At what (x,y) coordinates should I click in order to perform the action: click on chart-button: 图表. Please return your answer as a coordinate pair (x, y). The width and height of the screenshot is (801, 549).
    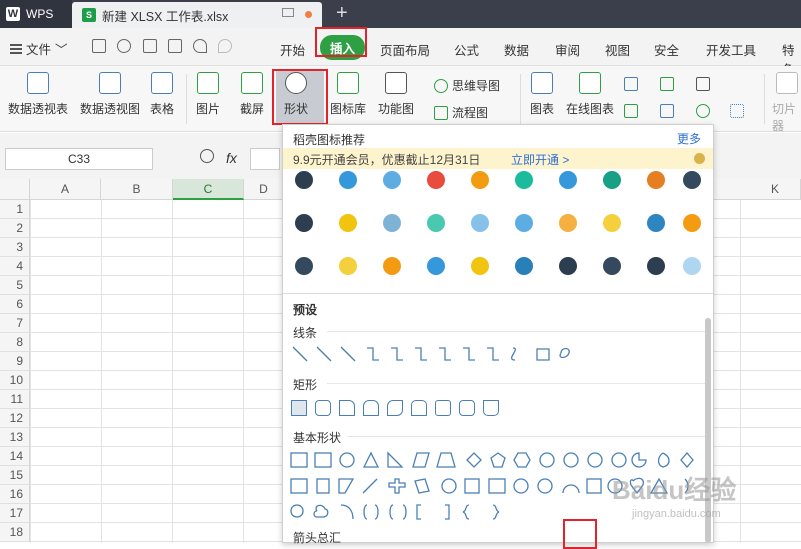
    Looking at the image, I should click on (542, 94).